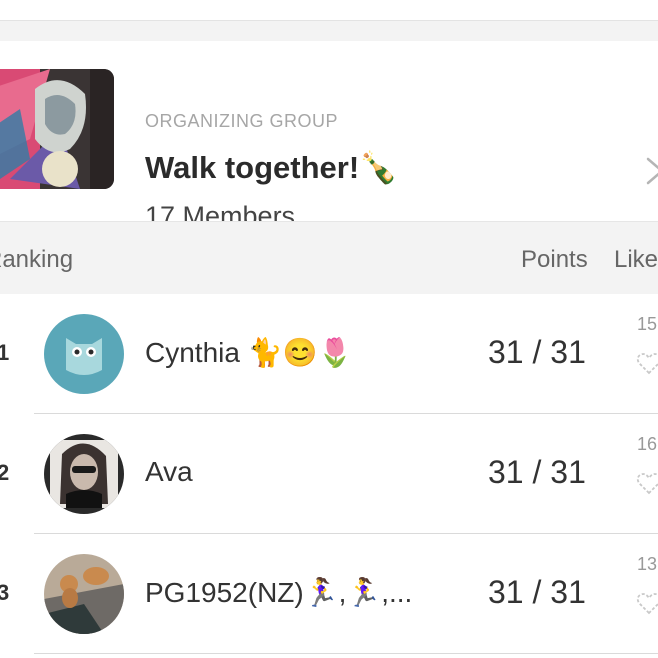 The width and height of the screenshot is (658, 658). I want to click on group-title: Walk together!🍾, so click(271, 167).